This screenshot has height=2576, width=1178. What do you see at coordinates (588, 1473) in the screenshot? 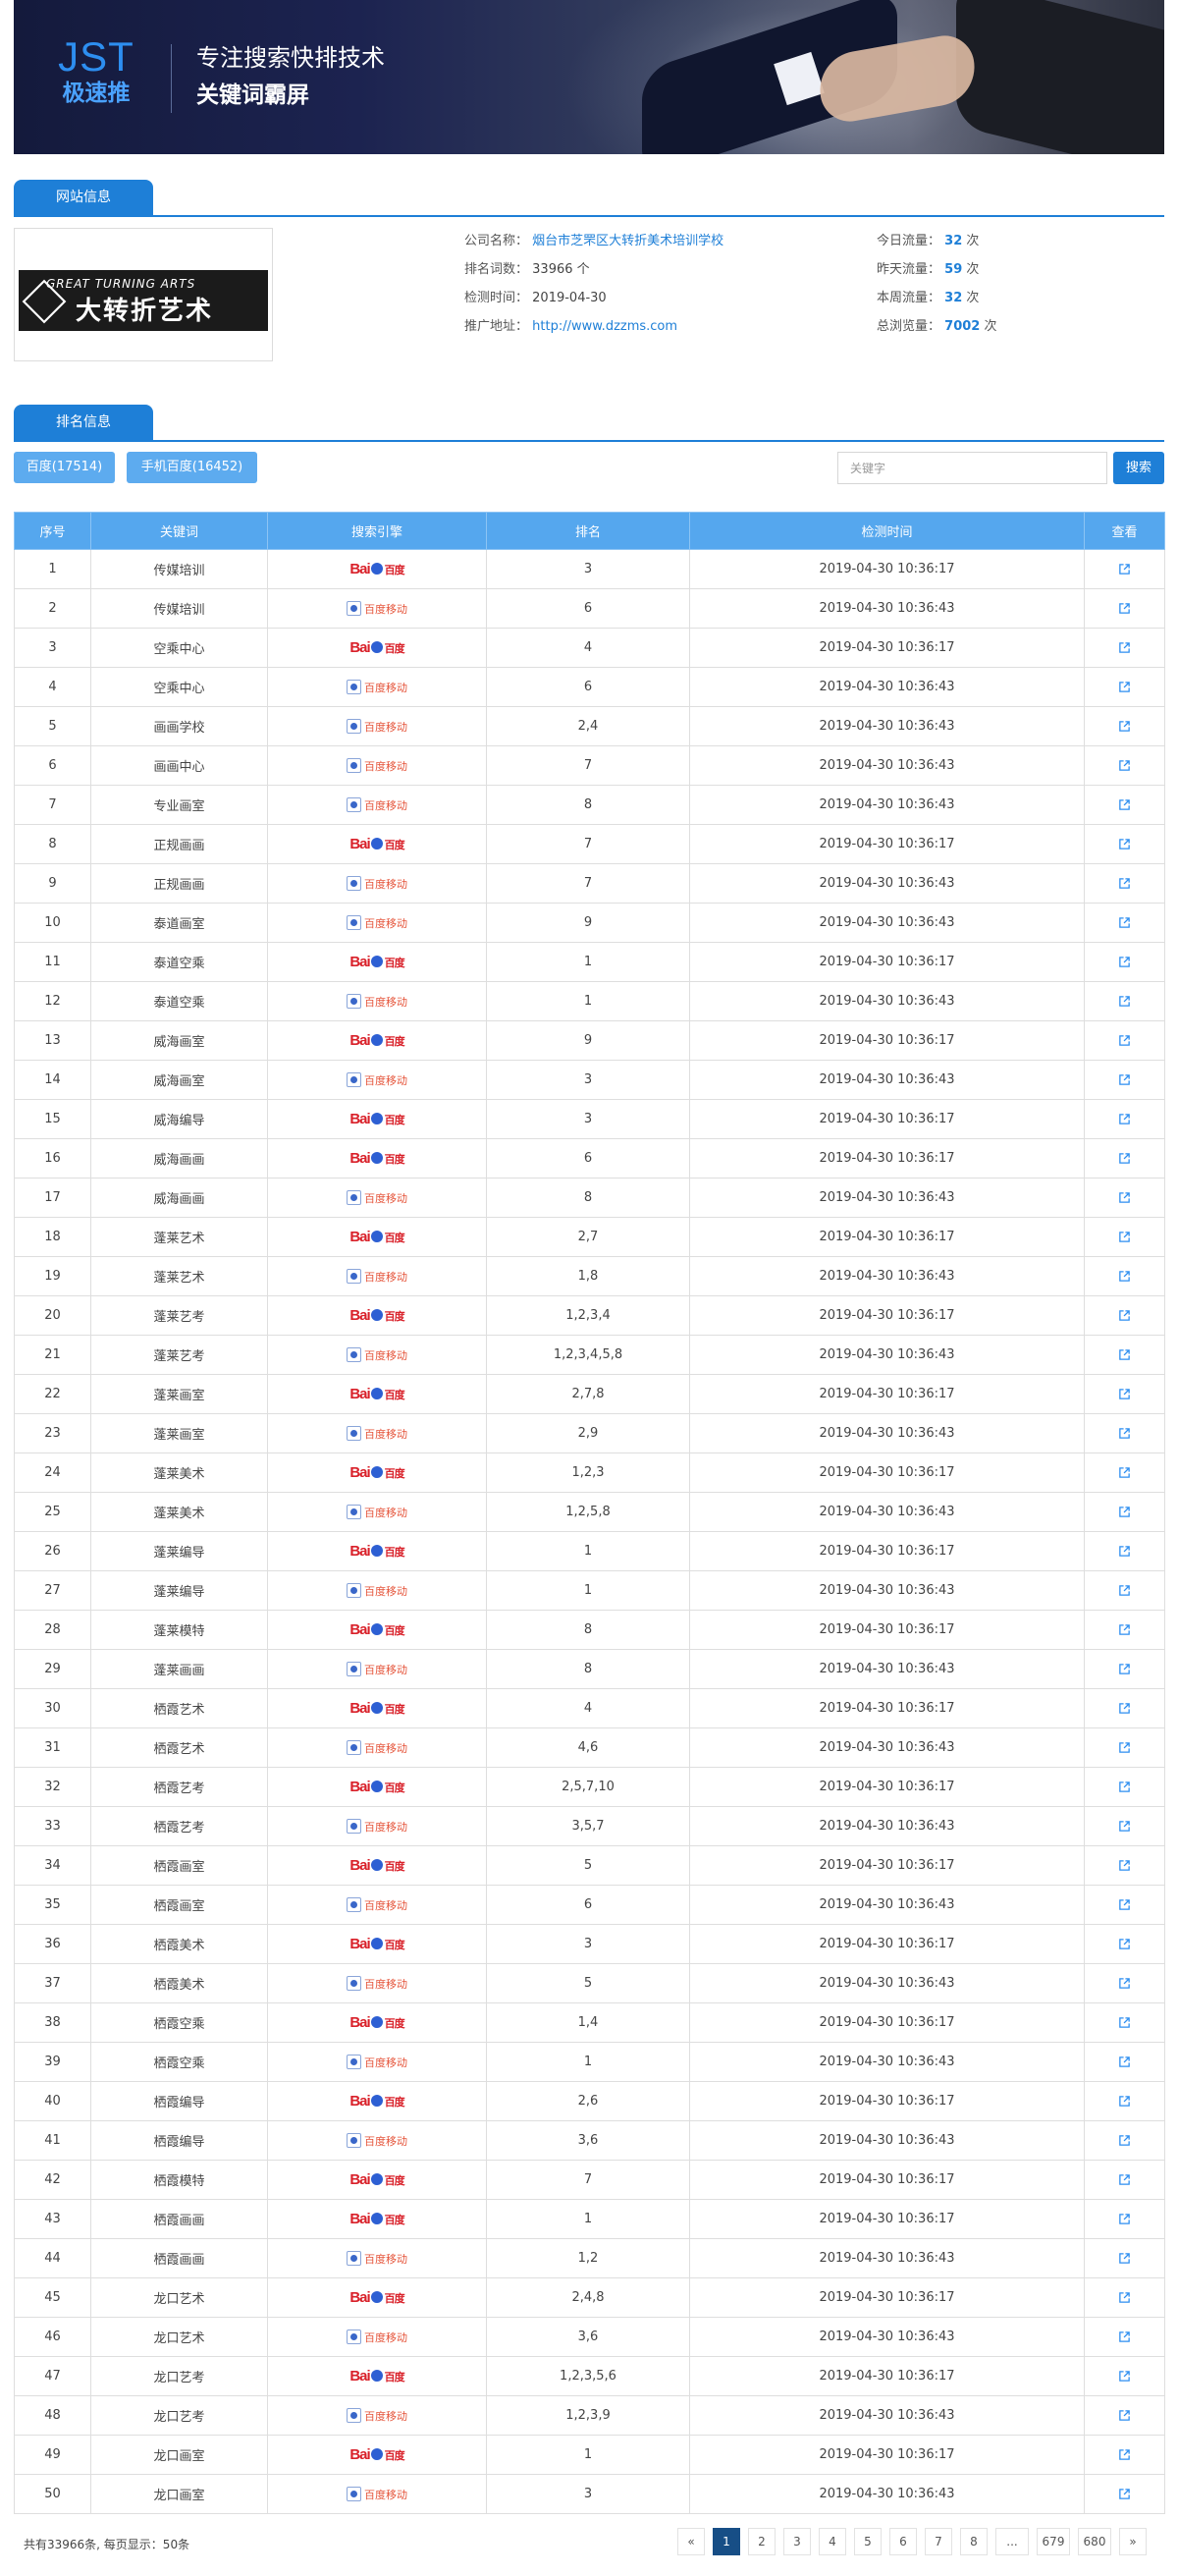
I see `cell-rank: 1,2,3` at bounding box center [588, 1473].